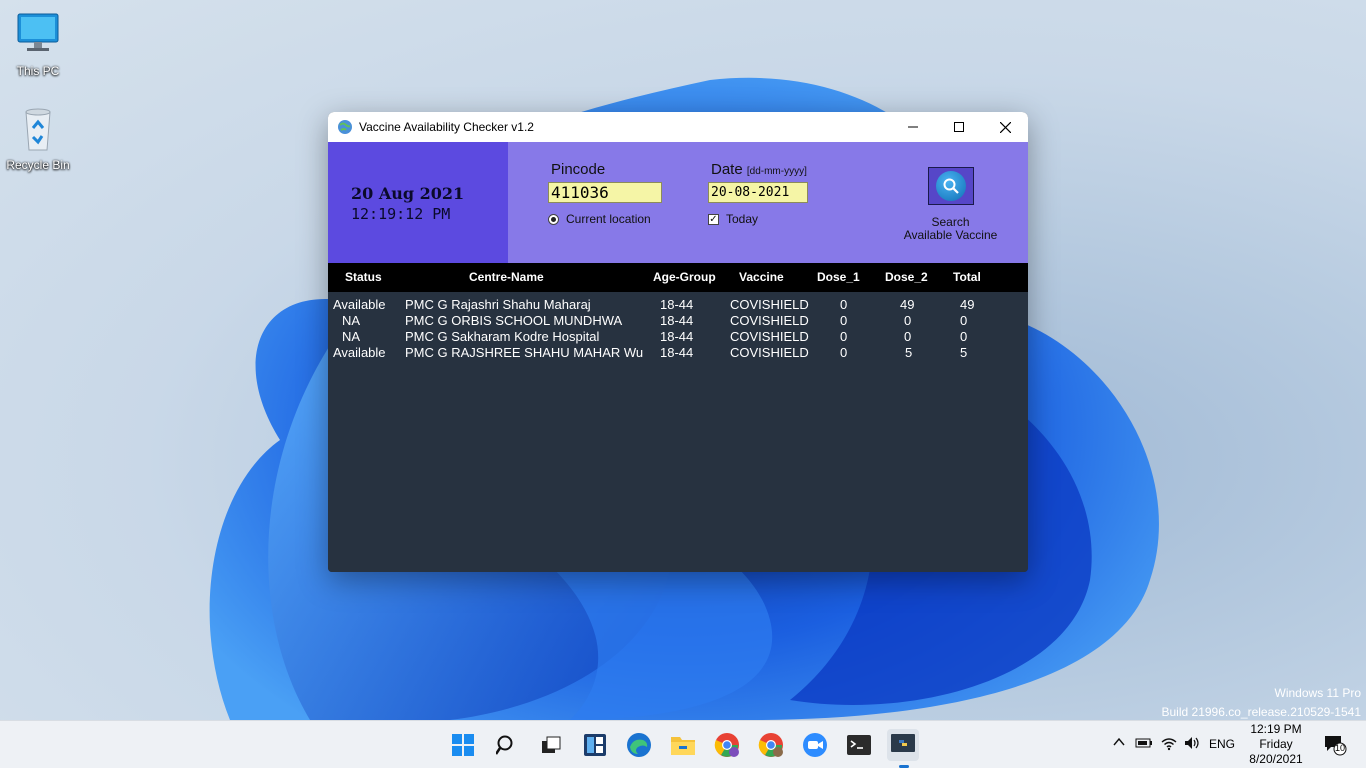 The height and width of the screenshot is (768, 1366). Describe the element at coordinates (727, 169) in the screenshot. I see `date-label-text: Date` at that location.